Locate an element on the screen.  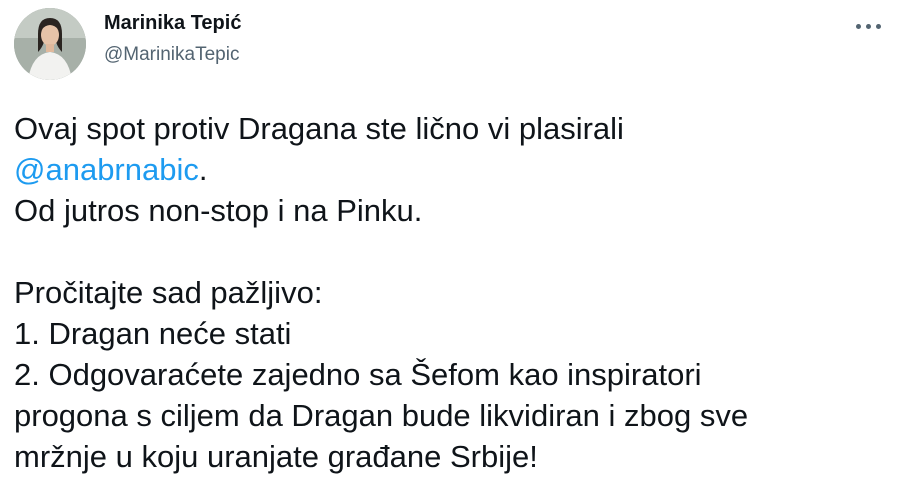
avatar is located at coordinates (50, 44).